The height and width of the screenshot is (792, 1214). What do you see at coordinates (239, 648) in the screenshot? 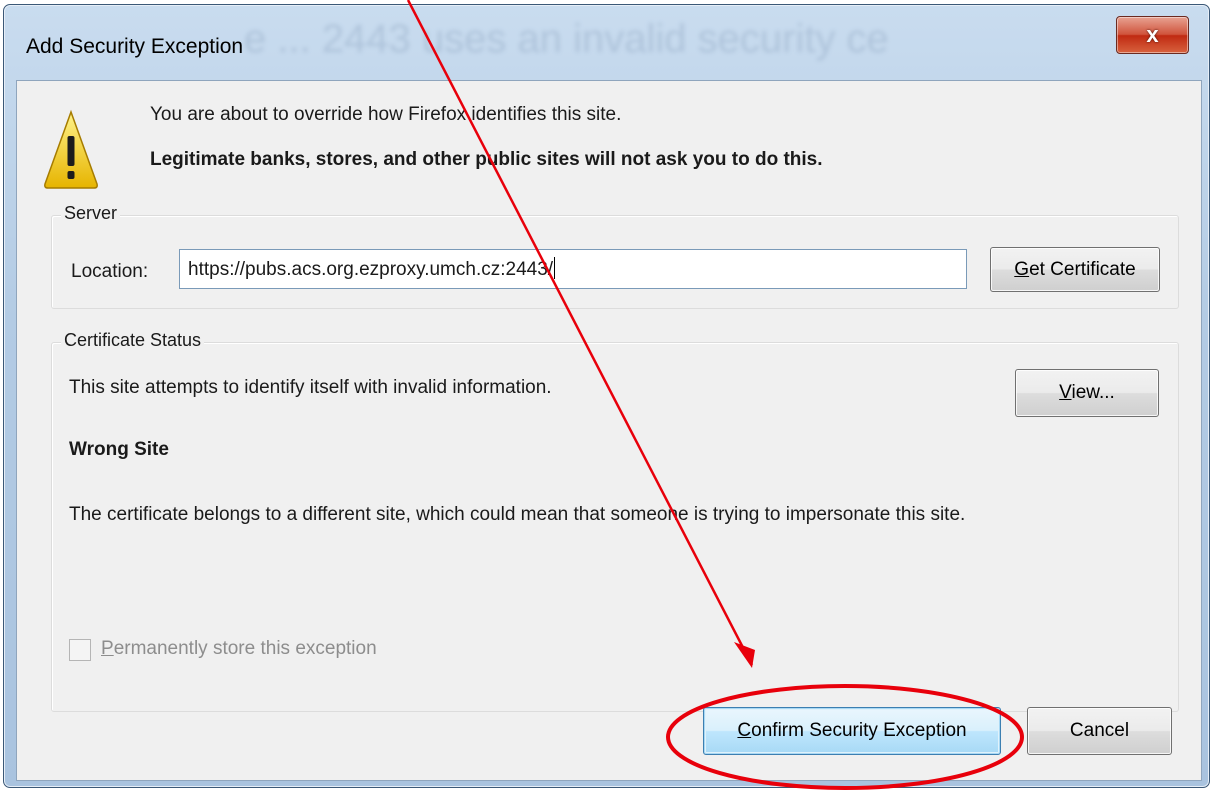
I see `permanent-checkbox-label: Permanently store this exception` at bounding box center [239, 648].